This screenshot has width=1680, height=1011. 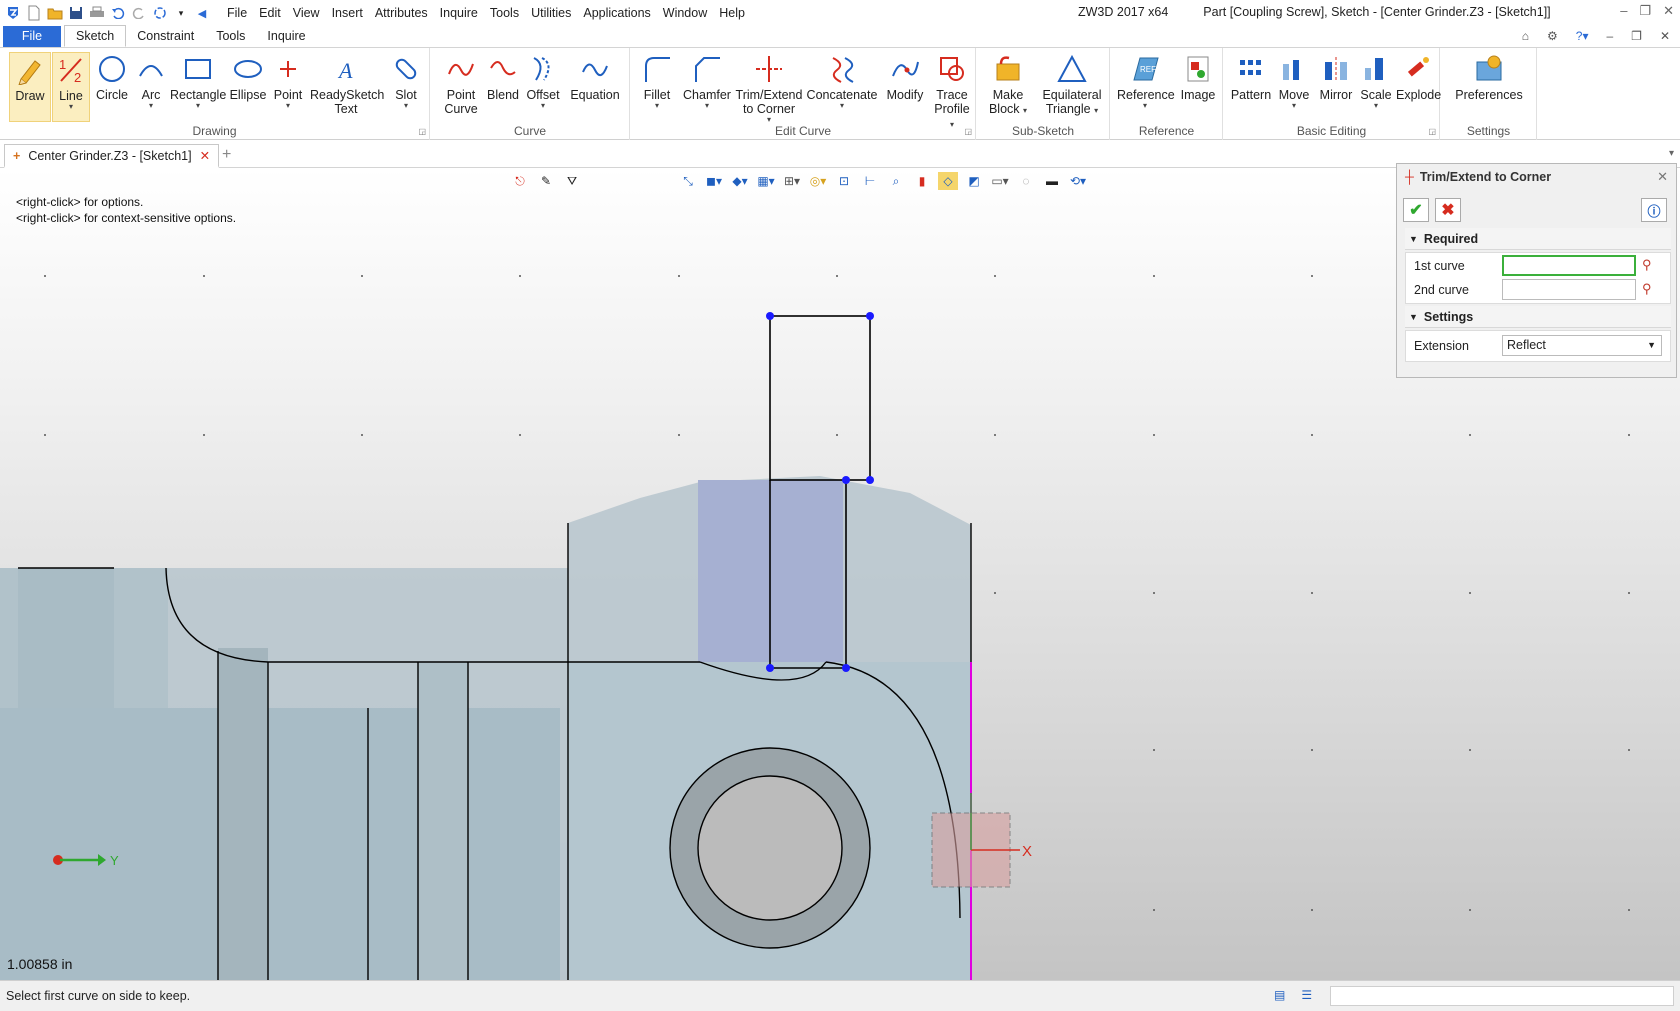 I want to click on view-cube-icon: ◼▾, so click(x=714, y=181).